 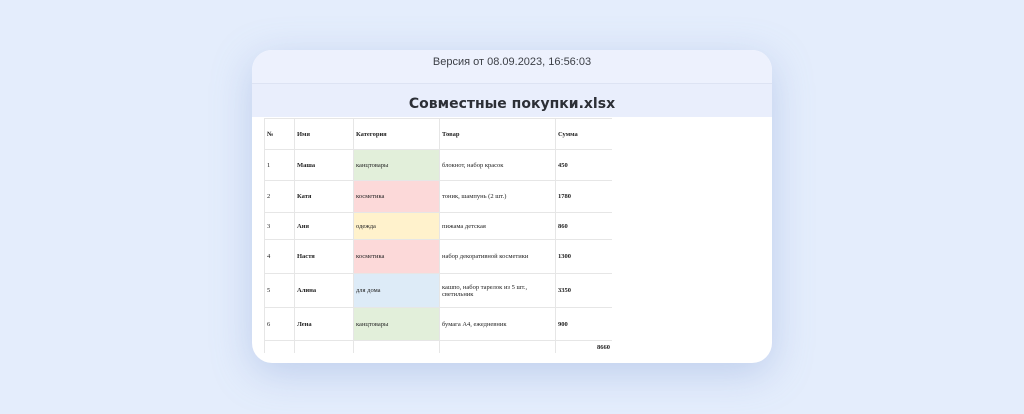 I want to click on table-row: 1 Маша канцтовары блокнот, набор красок 450, so click(x=438, y=165).